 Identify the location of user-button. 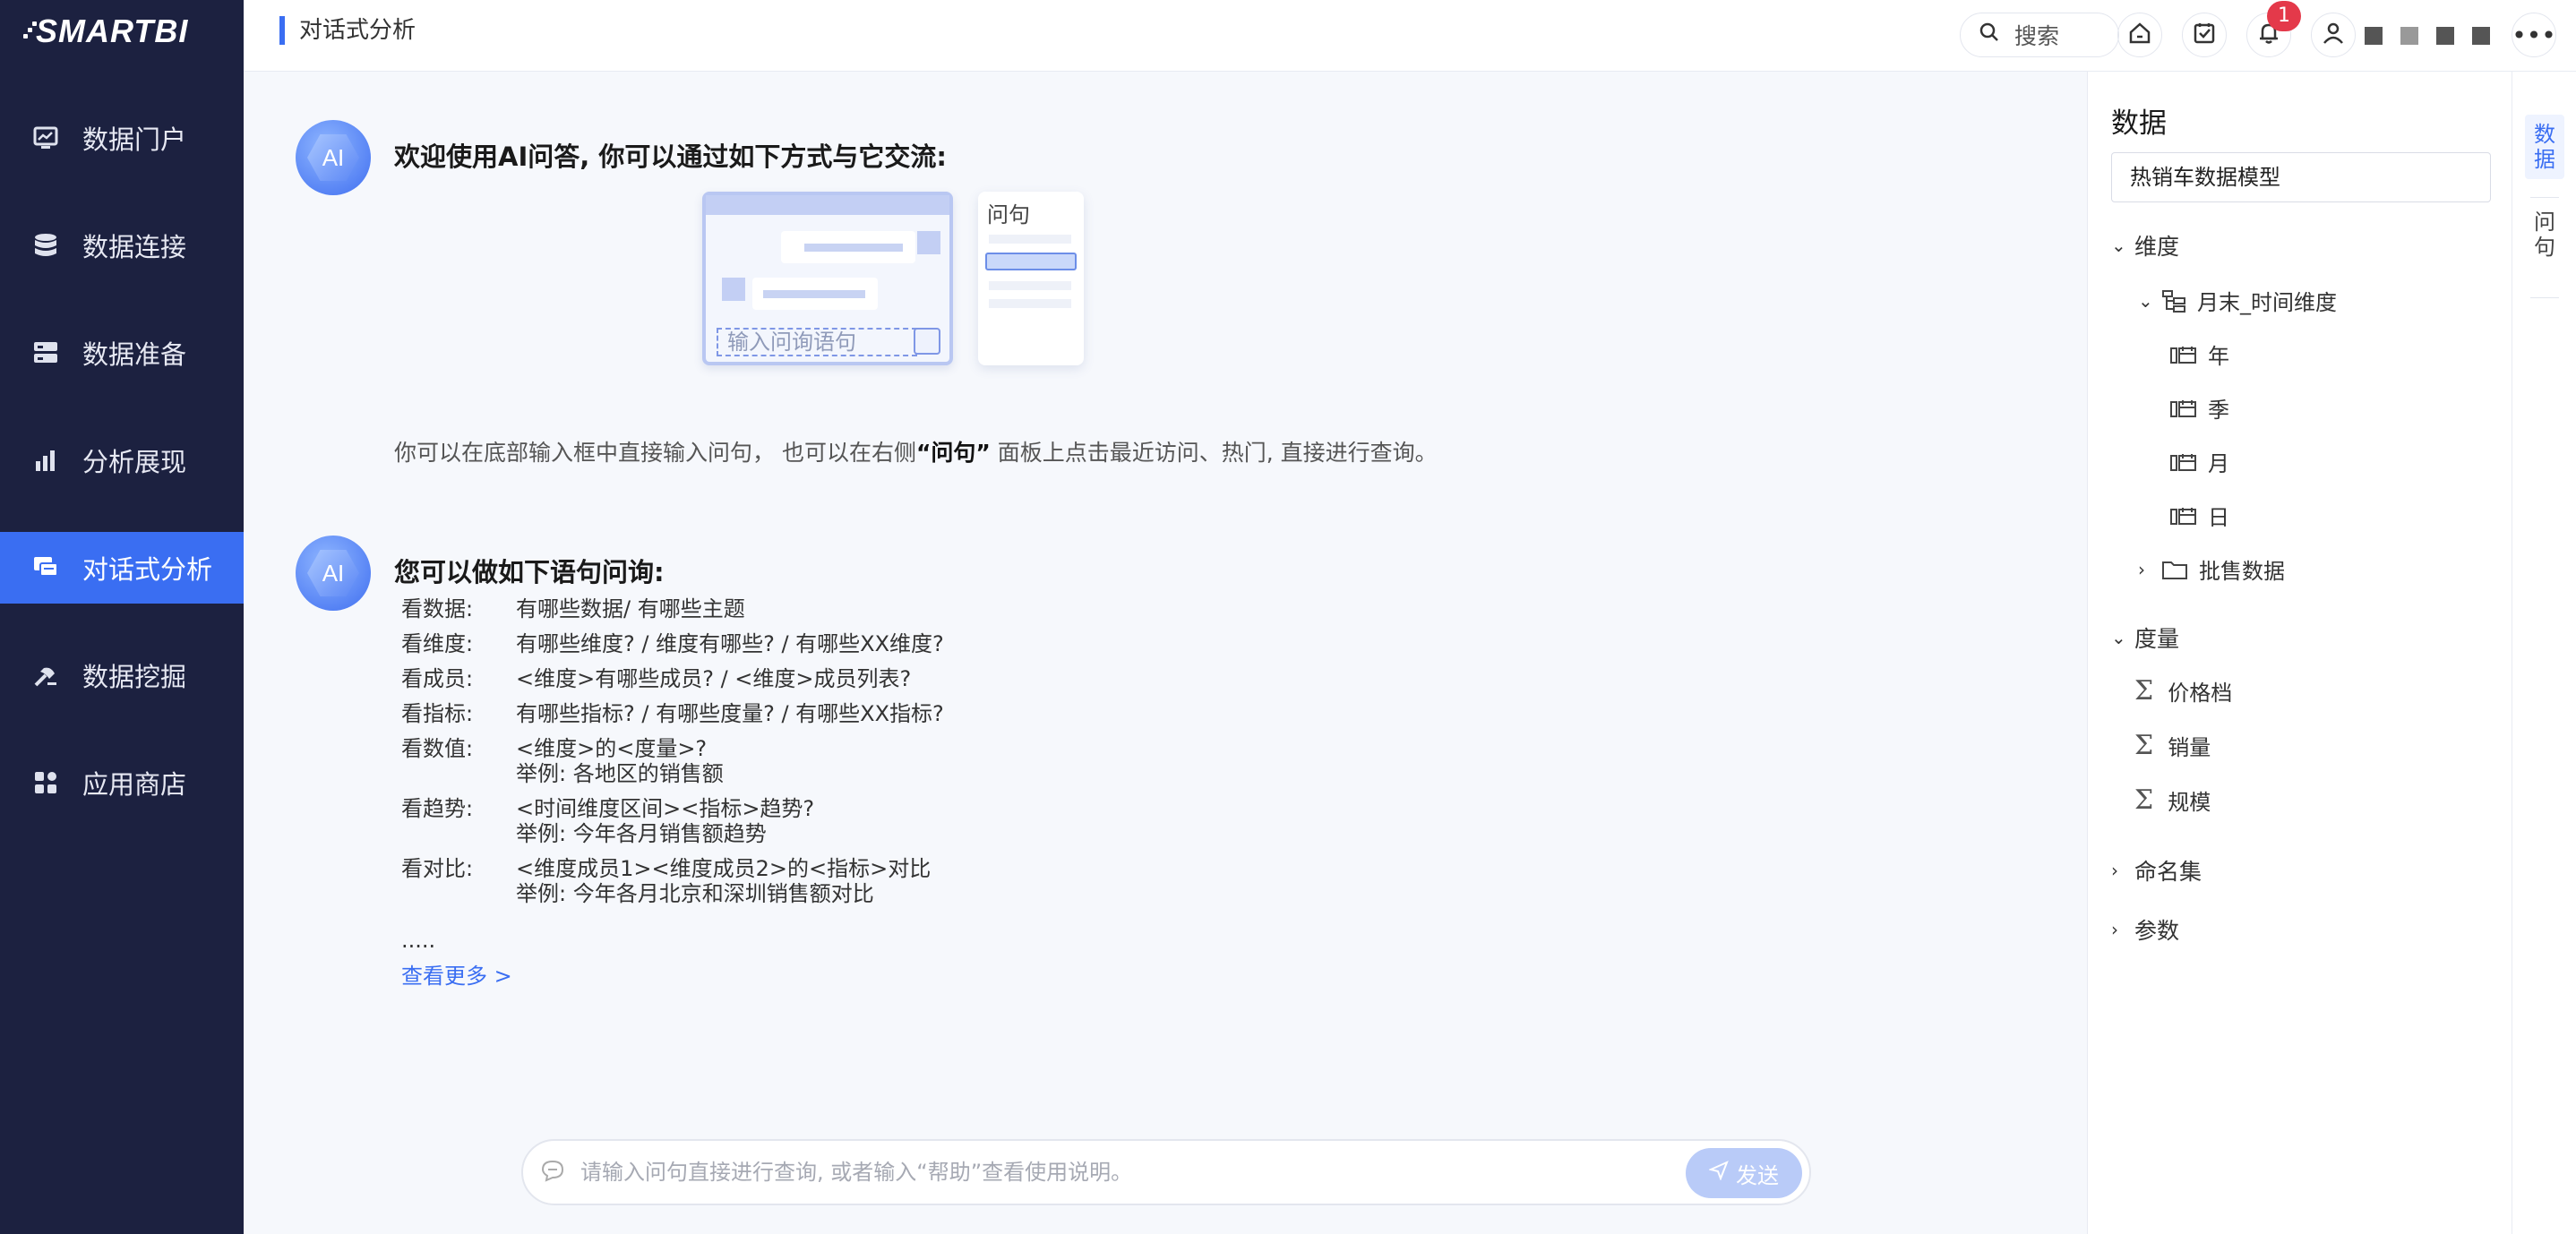
(2333, 35).